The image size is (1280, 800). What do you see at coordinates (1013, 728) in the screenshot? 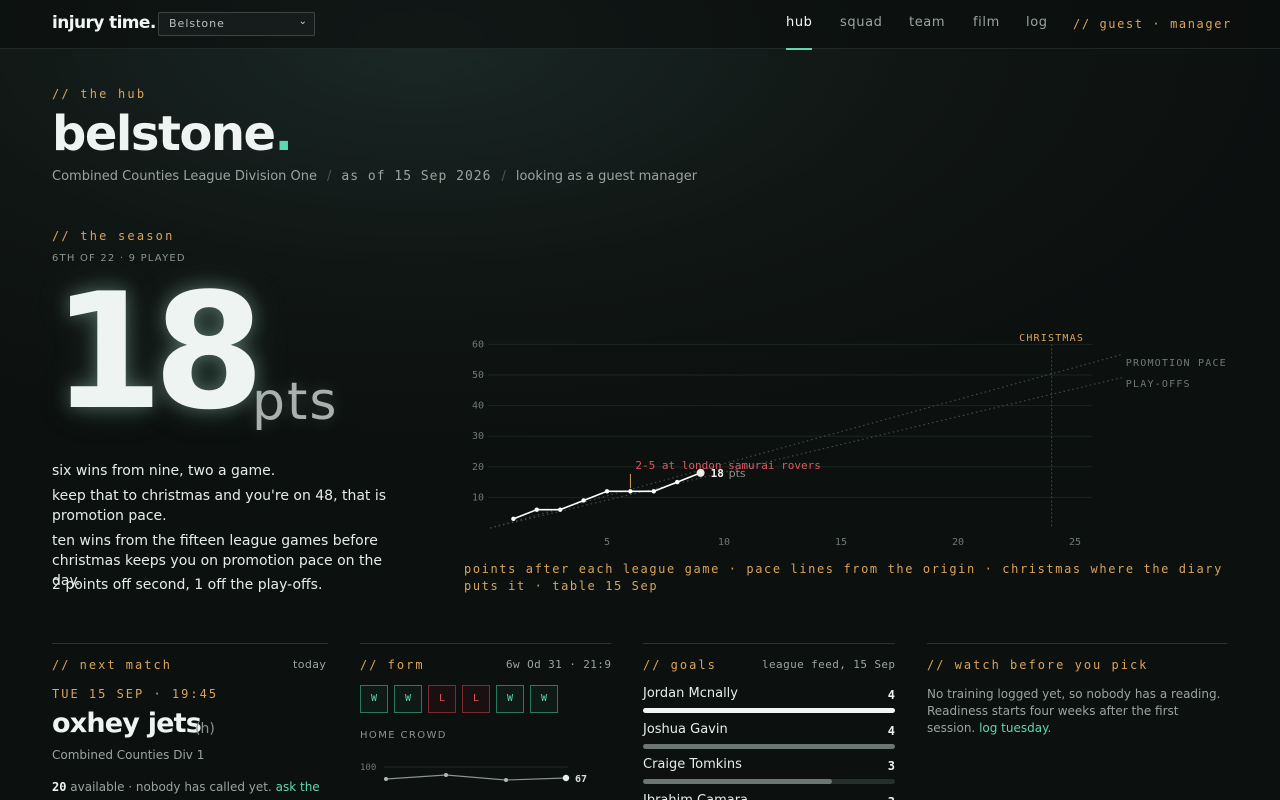
I see `log-tuesday-link: log tuesday` at bounding box center [1013, 728].